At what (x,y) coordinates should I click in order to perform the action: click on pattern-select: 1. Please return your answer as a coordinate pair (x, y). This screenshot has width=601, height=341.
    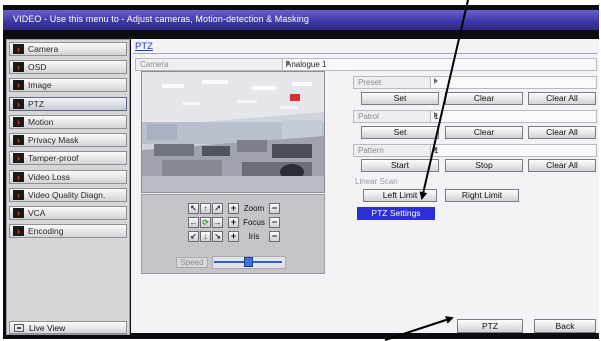
    Looking at the image, I should click on (513, 150).